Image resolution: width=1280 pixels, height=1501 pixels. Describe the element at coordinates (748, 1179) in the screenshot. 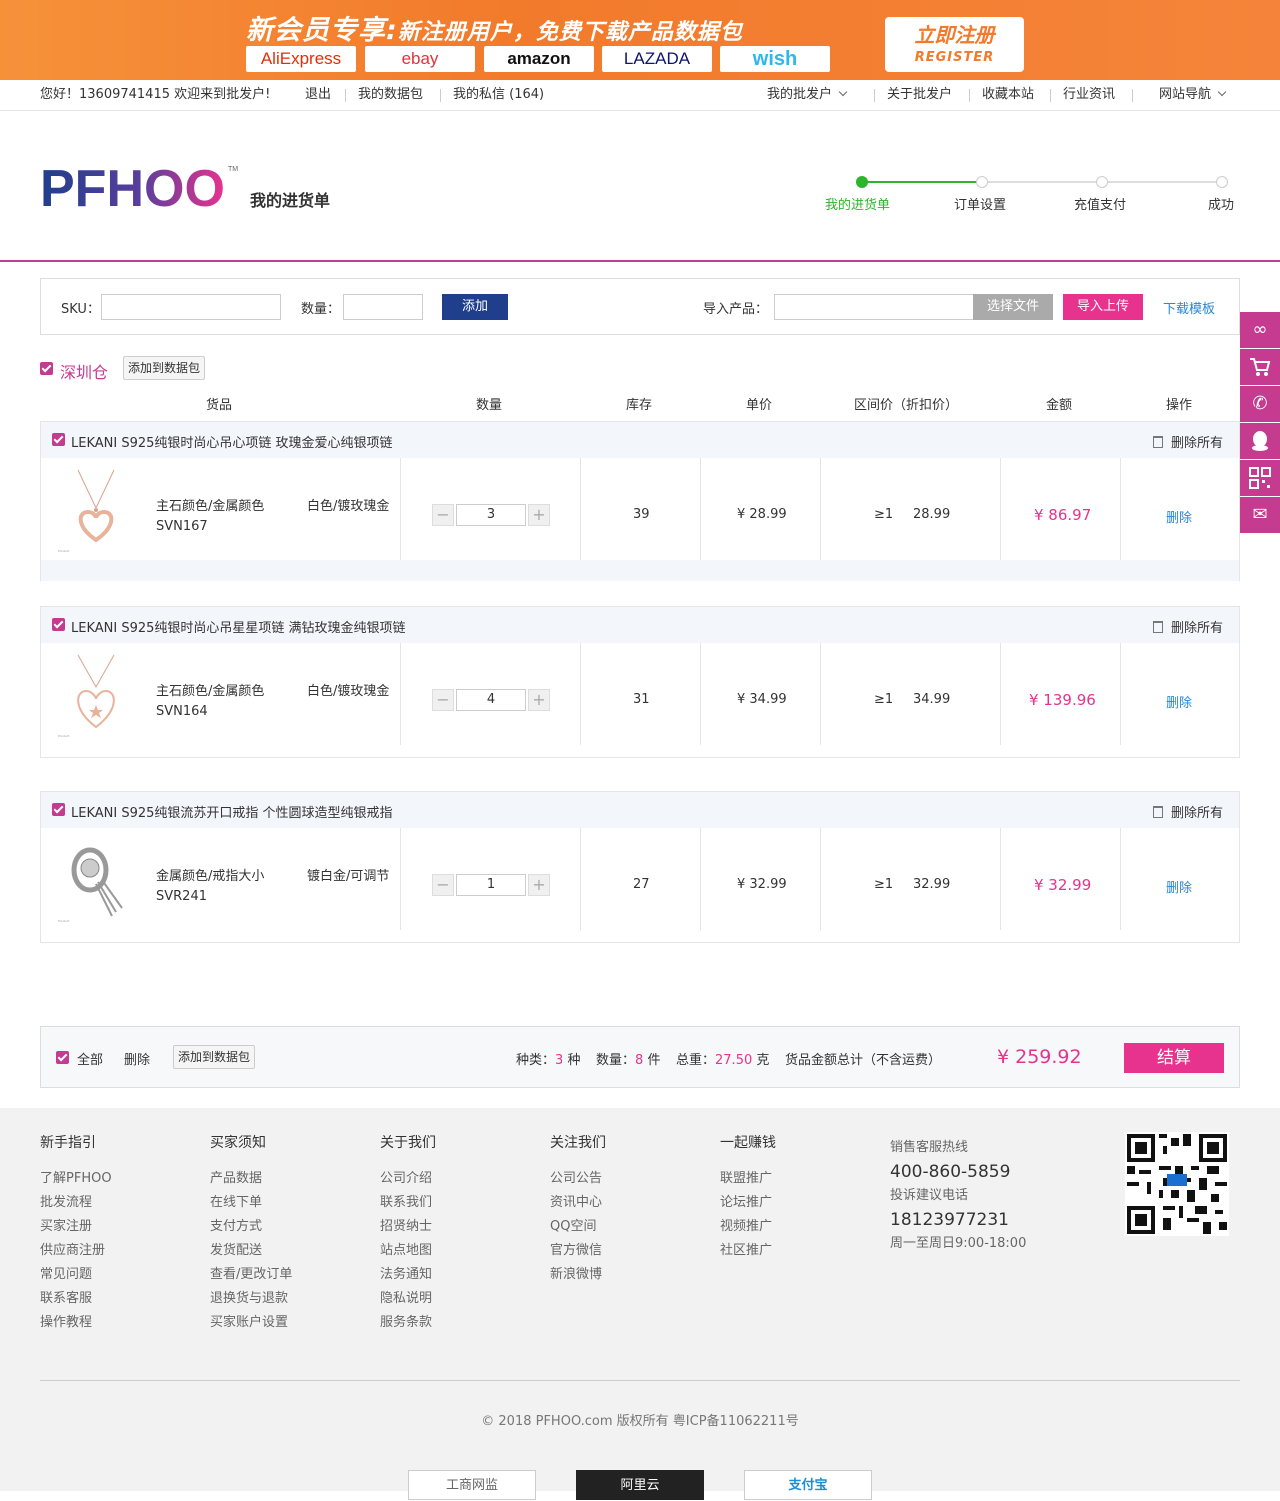

I see `footer-link: 联盟推广` at that location.